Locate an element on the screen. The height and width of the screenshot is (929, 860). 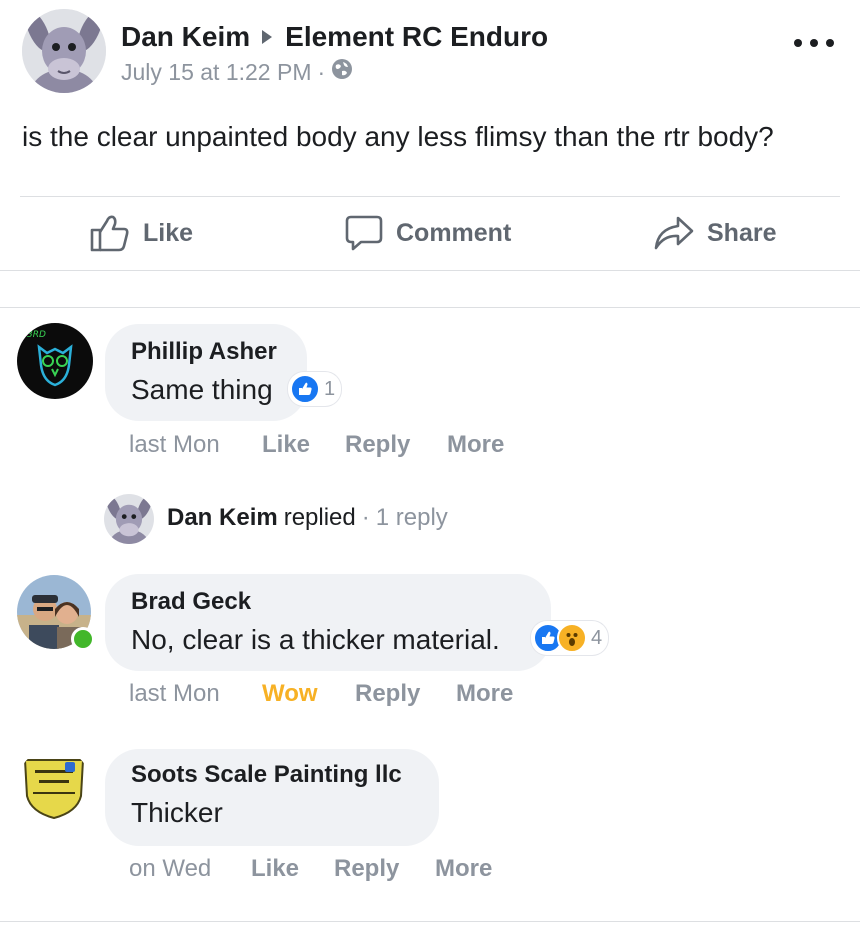
share-label: Share is located at coordinates (742, 232).